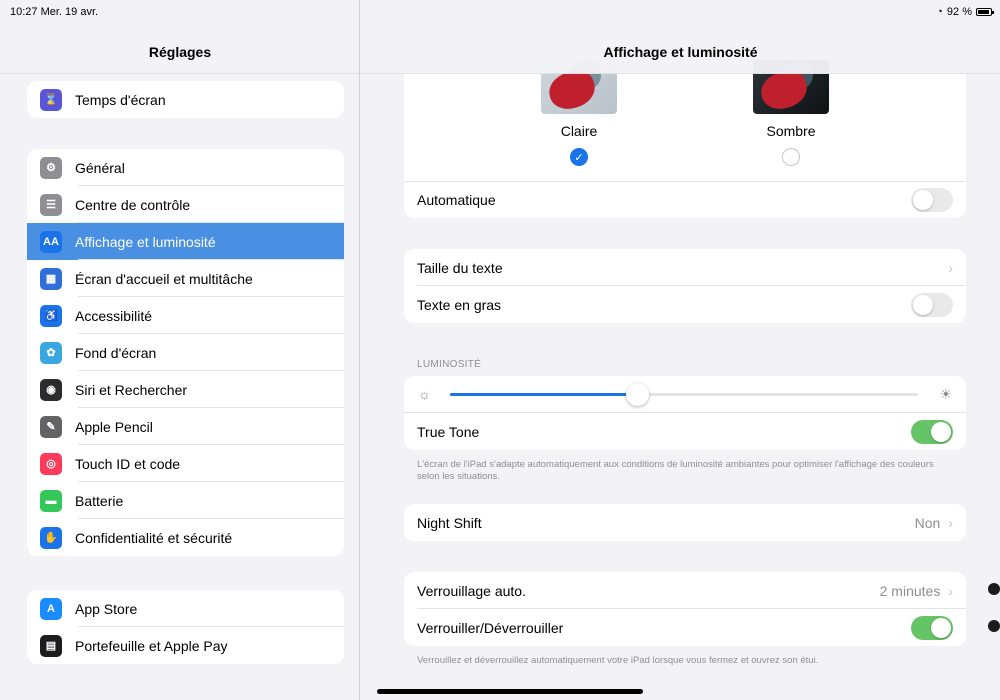 Image resolution: width=1000 pixels, height=700 pixels. I want to click on light-mode-label: Claire, so click(579, 131).